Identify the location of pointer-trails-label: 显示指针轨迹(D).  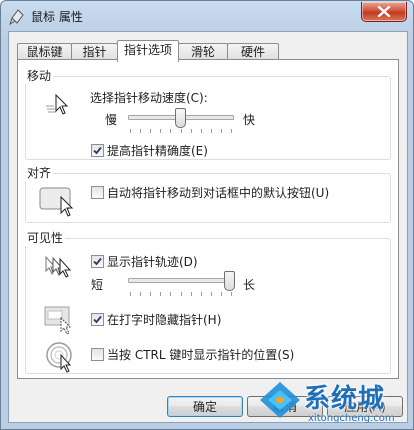
(152, 261).